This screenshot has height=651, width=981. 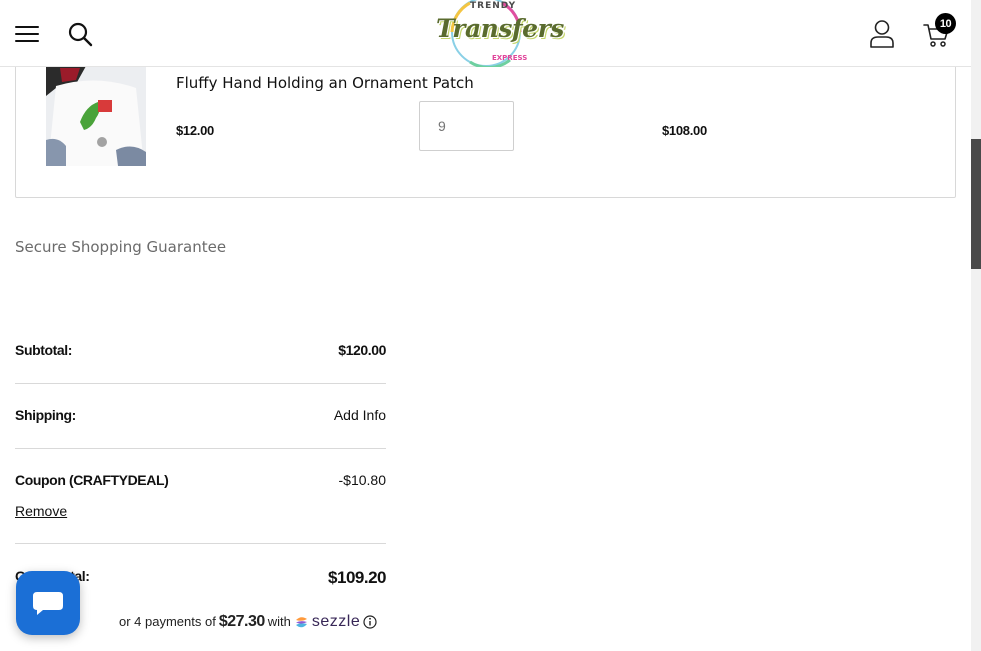 I want to click on subtotal-label: Subtotal:, so click(x=44, y=350).